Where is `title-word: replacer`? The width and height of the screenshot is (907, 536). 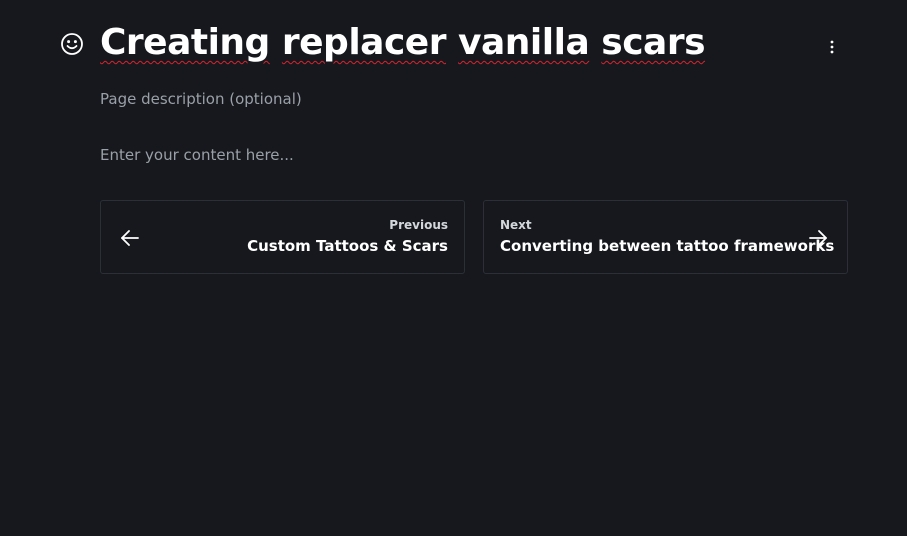 title-word: replacer is located at coordinates (364, 42).